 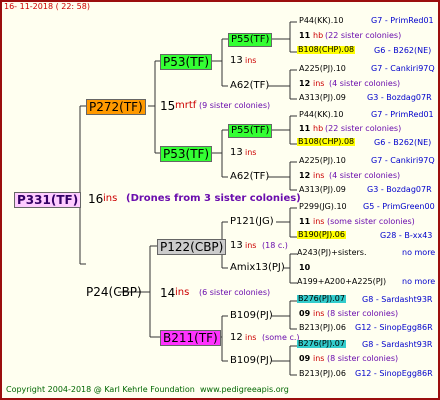 I want to click on g1-note-0: (9 sister colonies), so click(x=235, y=105).